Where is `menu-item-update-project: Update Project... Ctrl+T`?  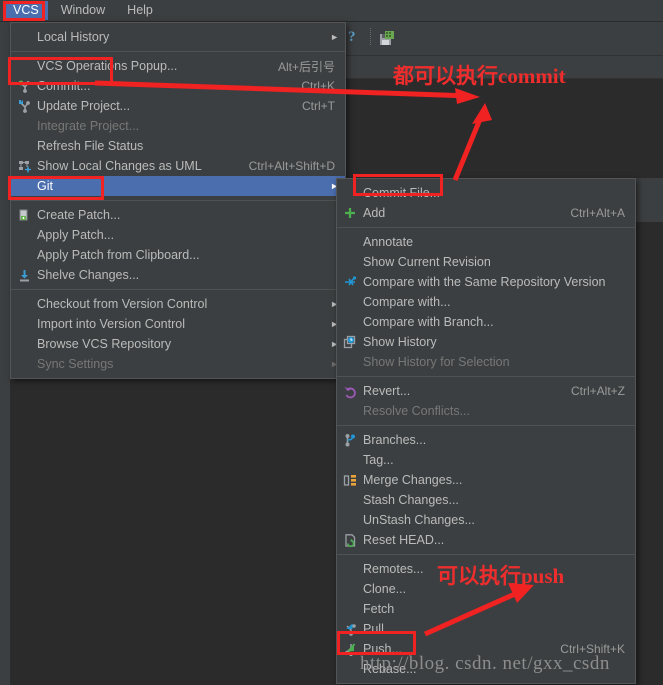
menu-item-update-project: Update Project... Ctrl+T is located at coordinates (178, 106).